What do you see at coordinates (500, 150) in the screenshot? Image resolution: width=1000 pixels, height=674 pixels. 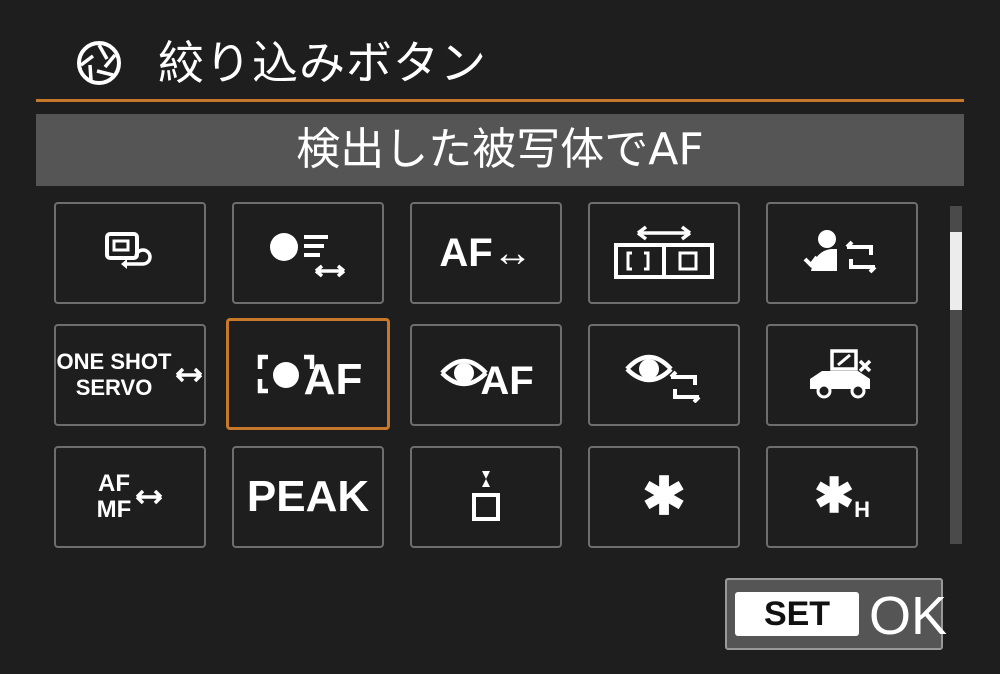 I see `selected-function-label: 検出した被写体でAF` at bounding box center [500, 150].